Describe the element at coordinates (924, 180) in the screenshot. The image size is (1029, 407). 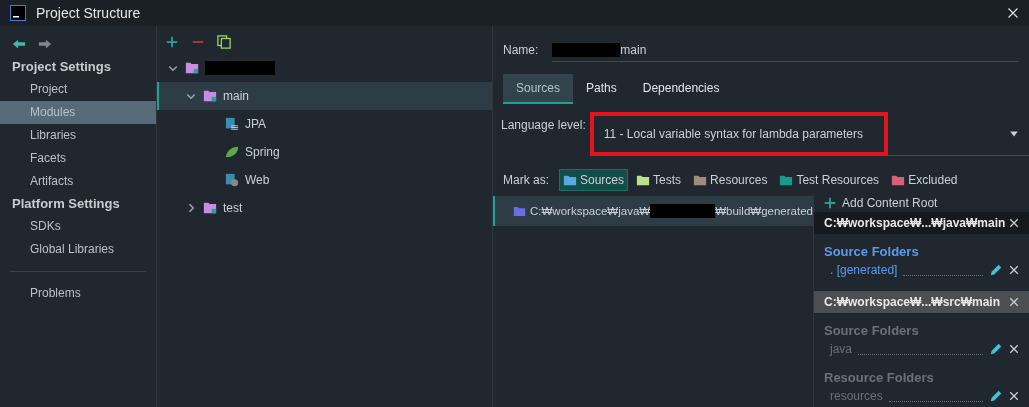
I see `mark-as-button: Excluded` at that location.